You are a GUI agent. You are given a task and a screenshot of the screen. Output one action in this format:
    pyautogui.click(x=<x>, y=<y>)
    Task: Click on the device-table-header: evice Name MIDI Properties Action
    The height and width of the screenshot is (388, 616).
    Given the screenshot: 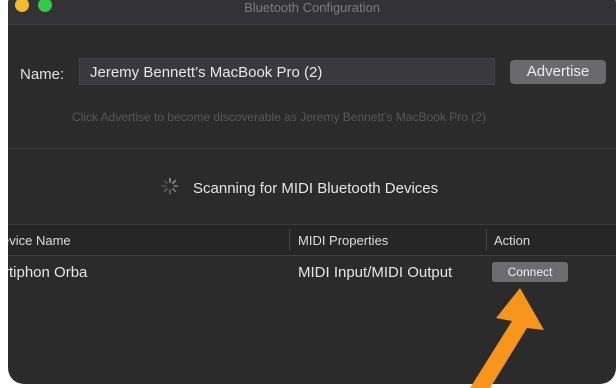 What is the action you would take?
    pyautogui.click(x=312, y=240)
    